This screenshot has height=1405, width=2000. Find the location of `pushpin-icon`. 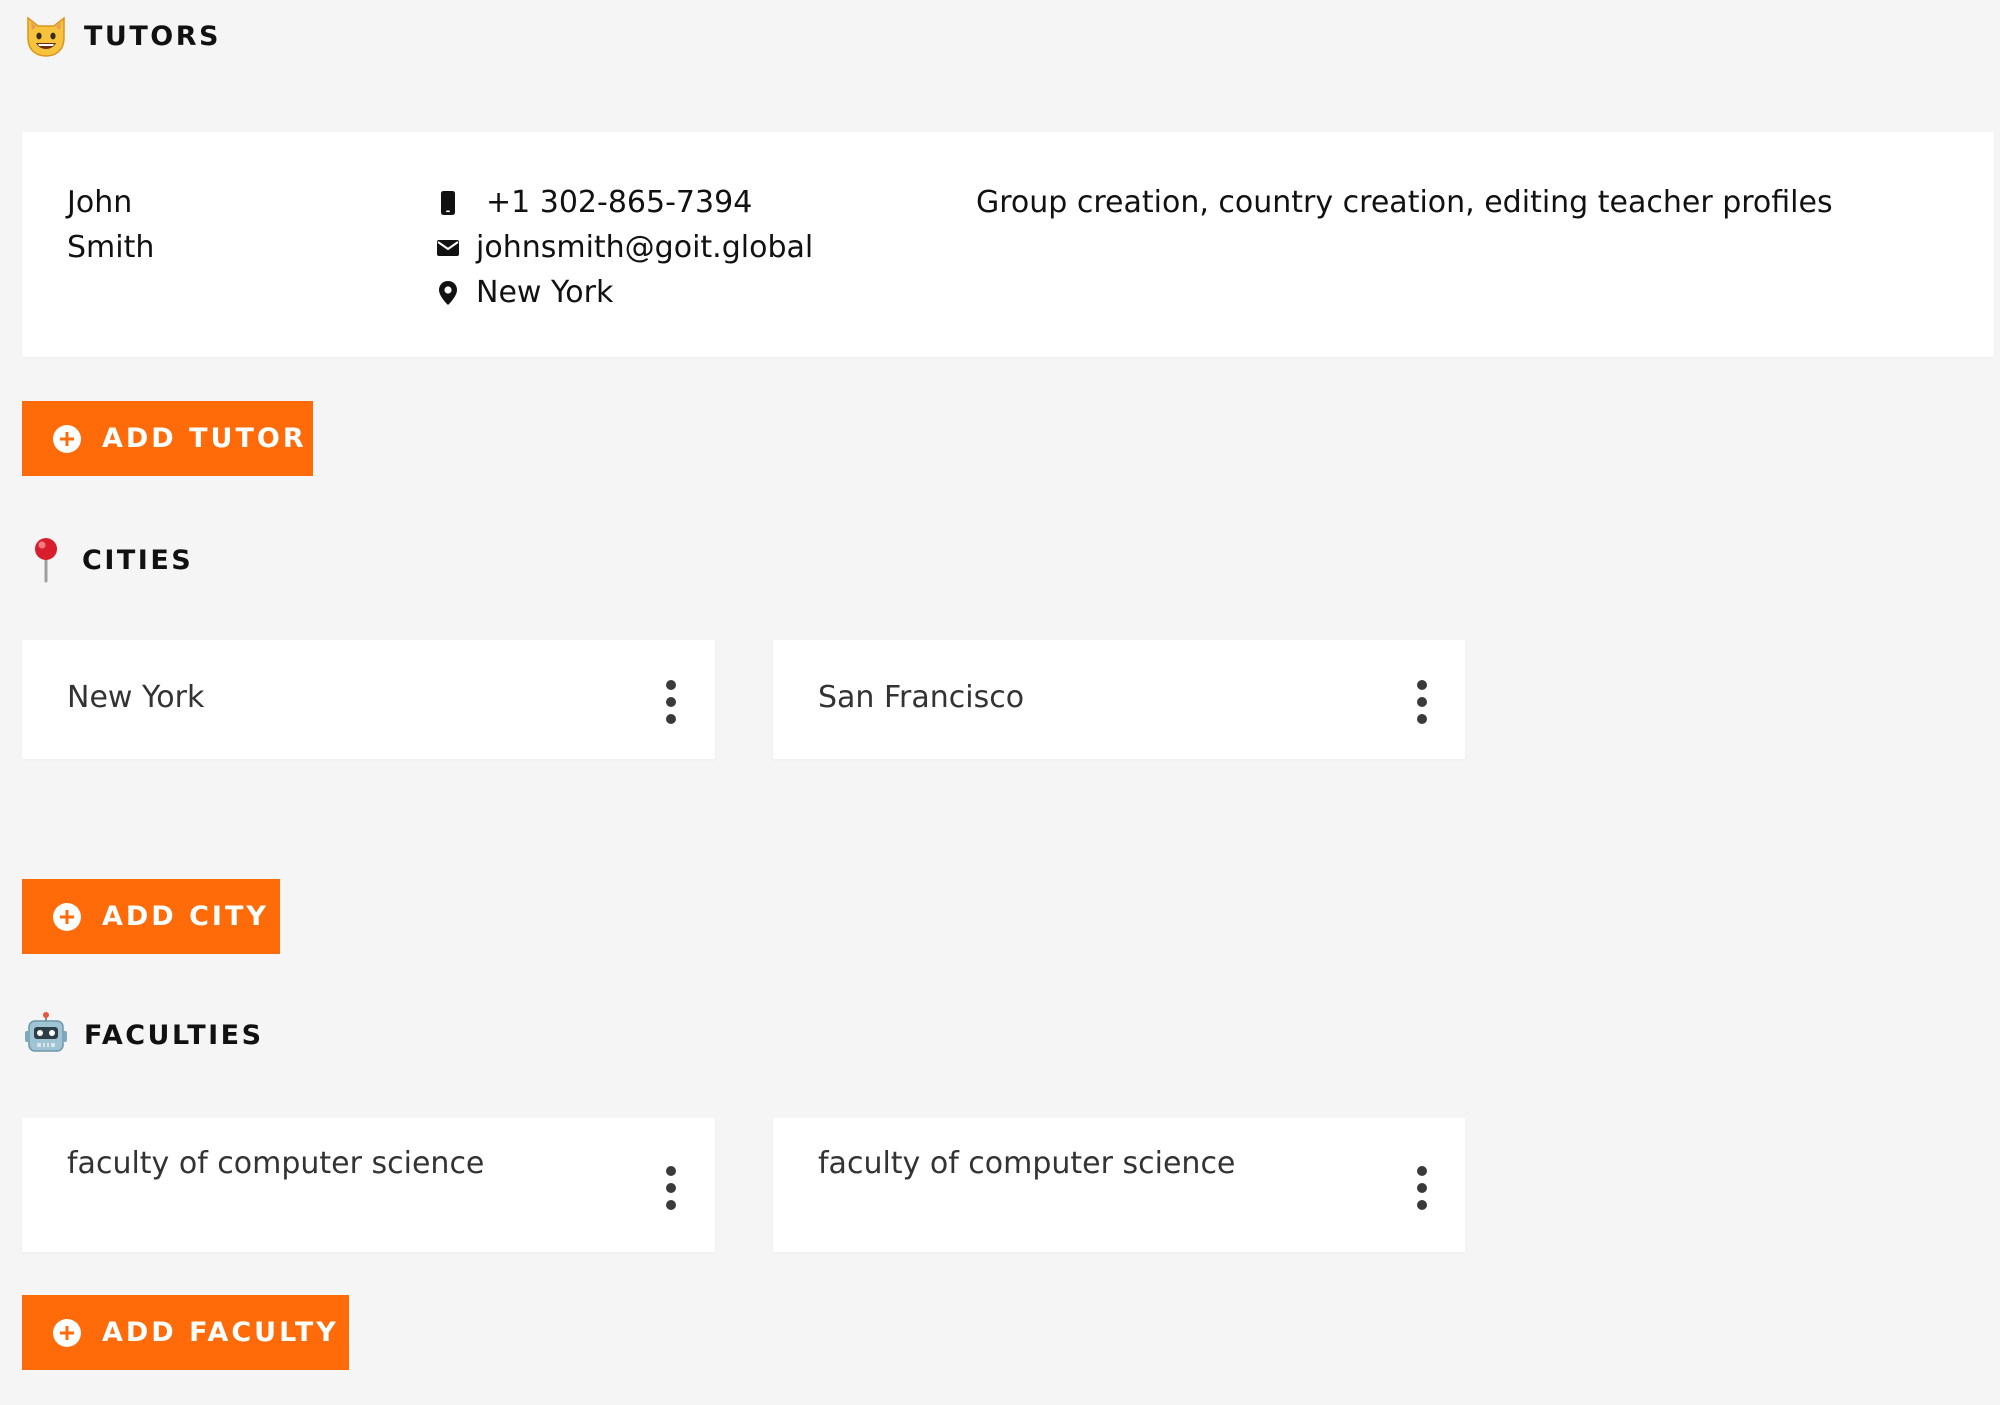

pushpin-icon is located at coordinates (46, 560).